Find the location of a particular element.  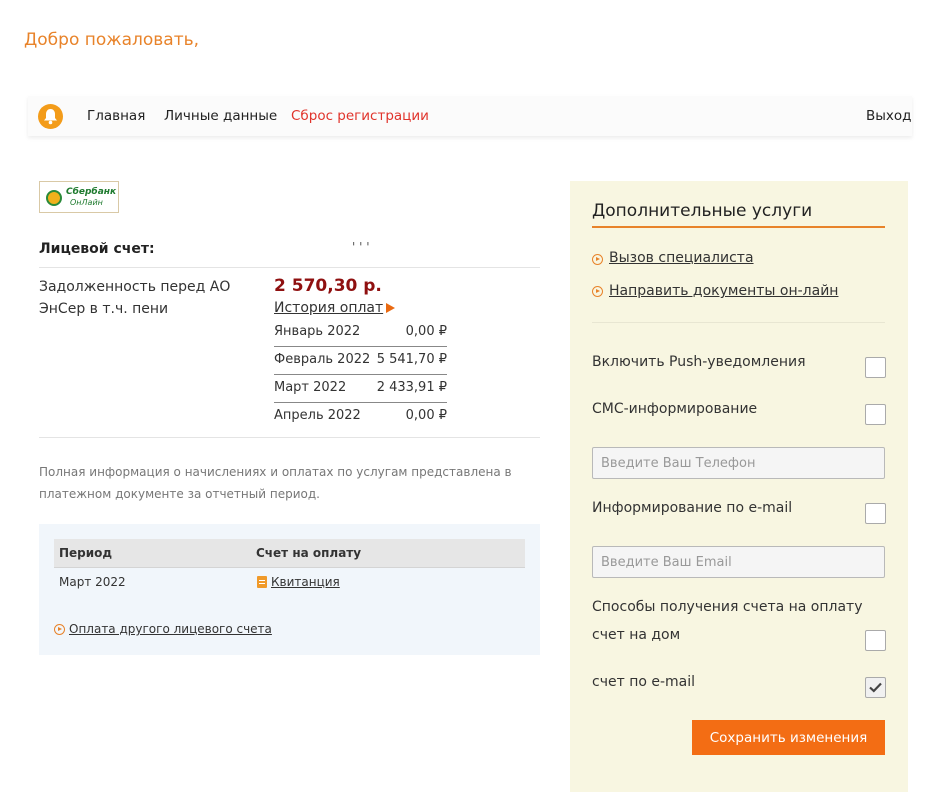

nav-home: Главная is located at coordinates (116, 116).